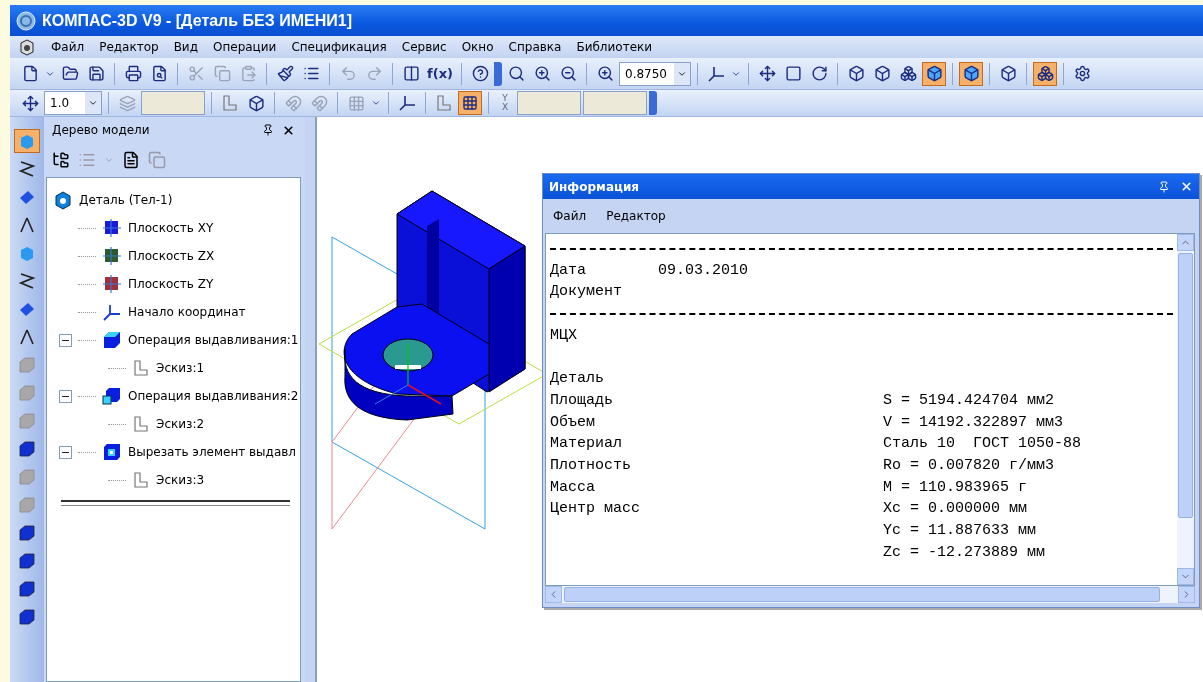 The height and width of the screenshot is (682, 1203). I want to click on menu-item: Сервис, so click(424, 47).